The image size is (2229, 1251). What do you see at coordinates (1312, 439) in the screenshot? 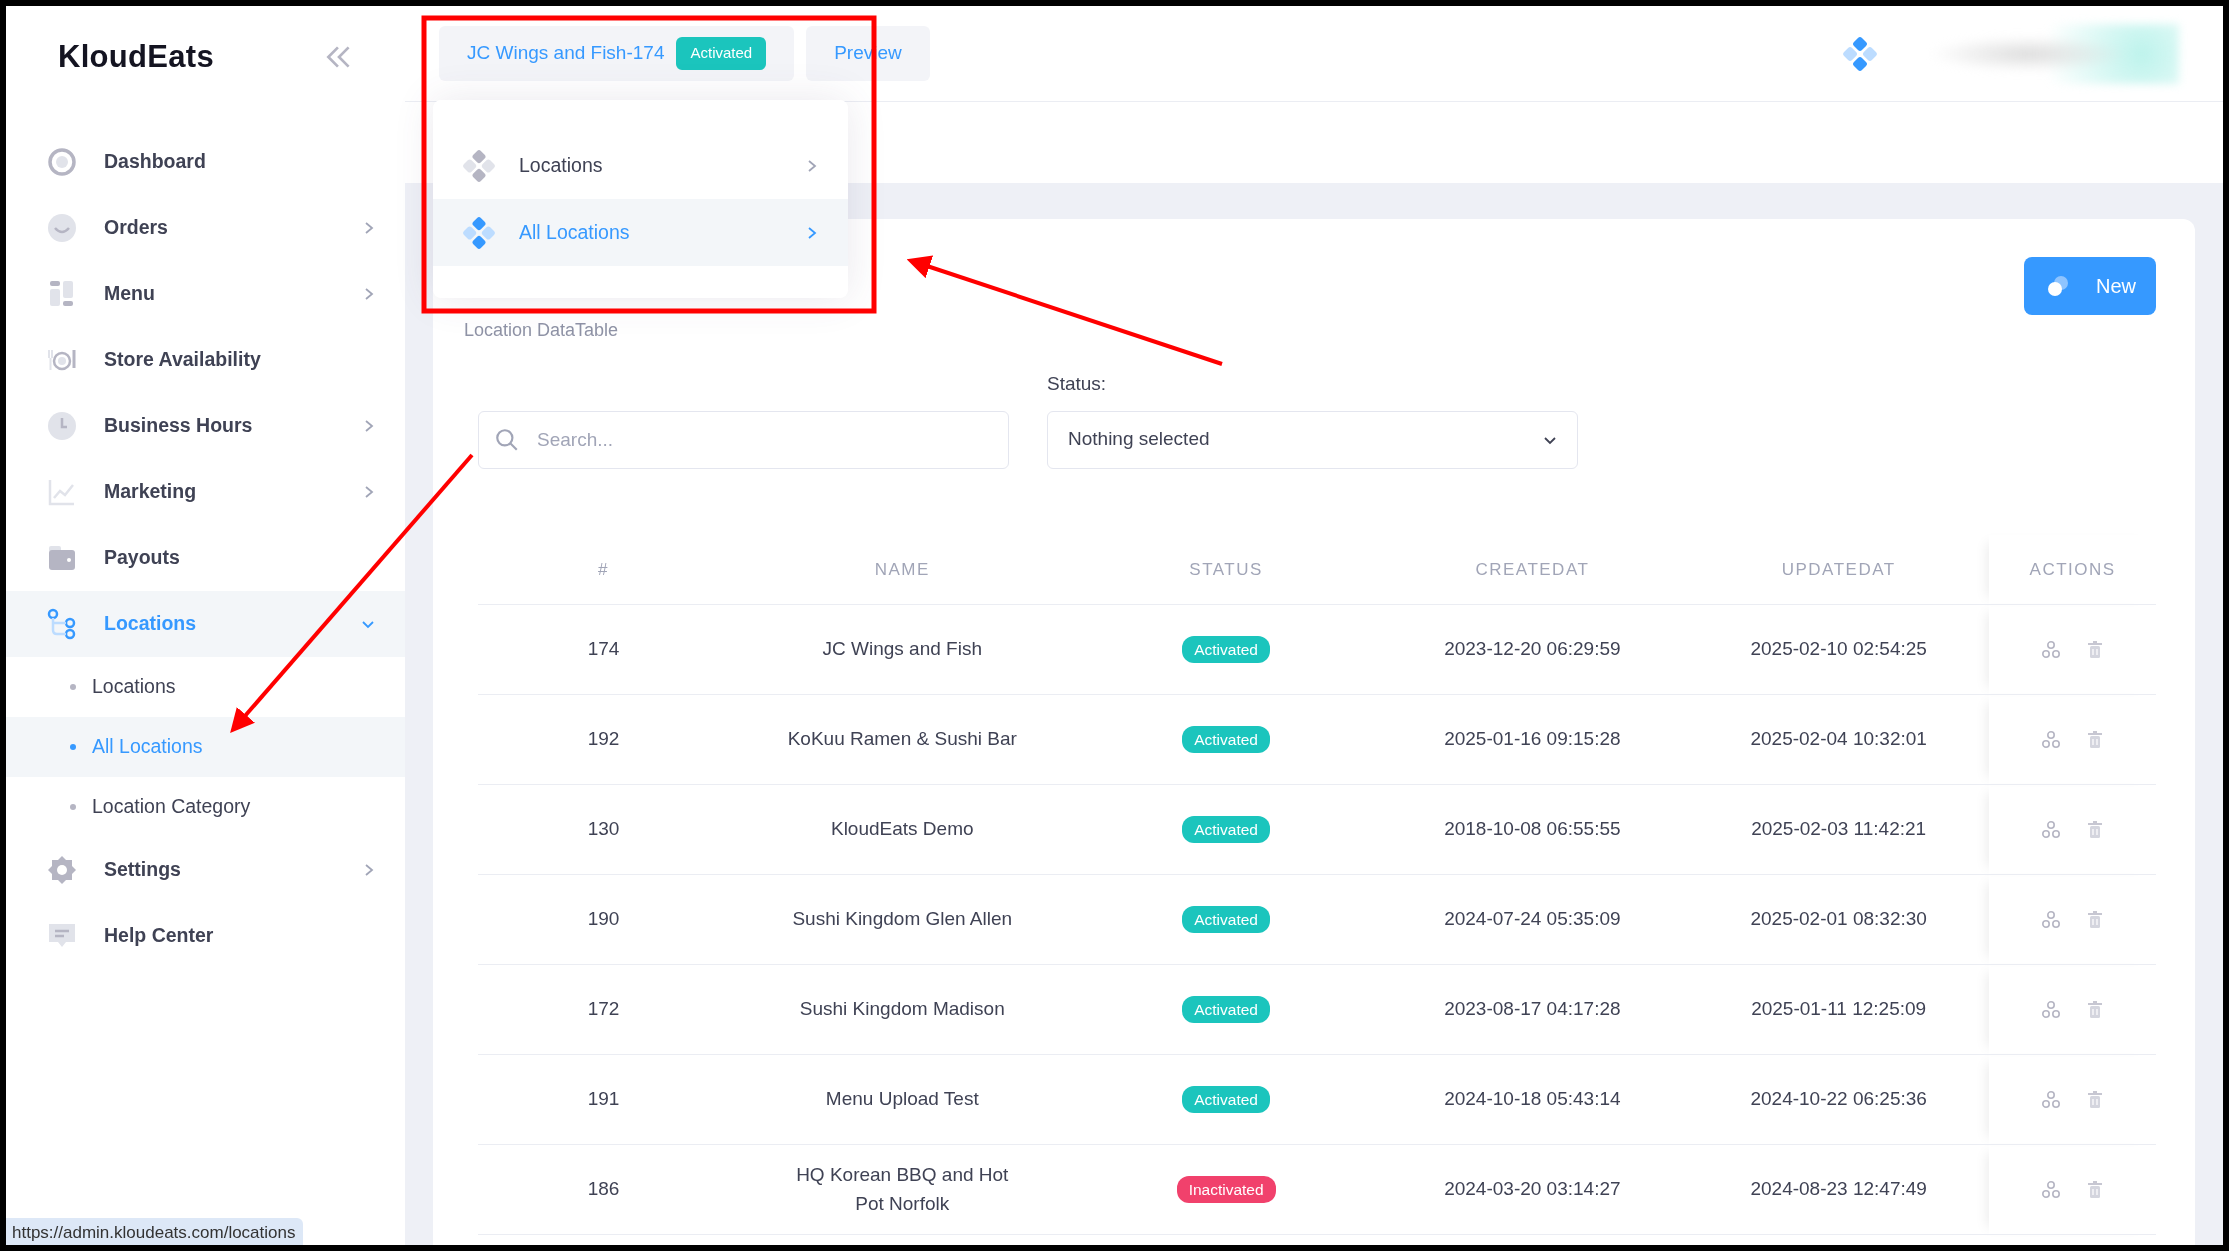
I see `status-select: Nothing selected` at bounding box center [1312, 439].